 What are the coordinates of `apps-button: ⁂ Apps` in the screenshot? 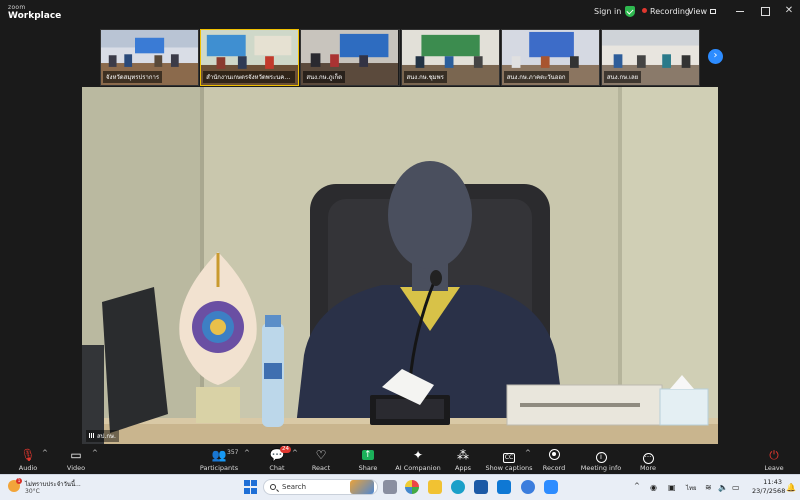 It's located at (463, 459).